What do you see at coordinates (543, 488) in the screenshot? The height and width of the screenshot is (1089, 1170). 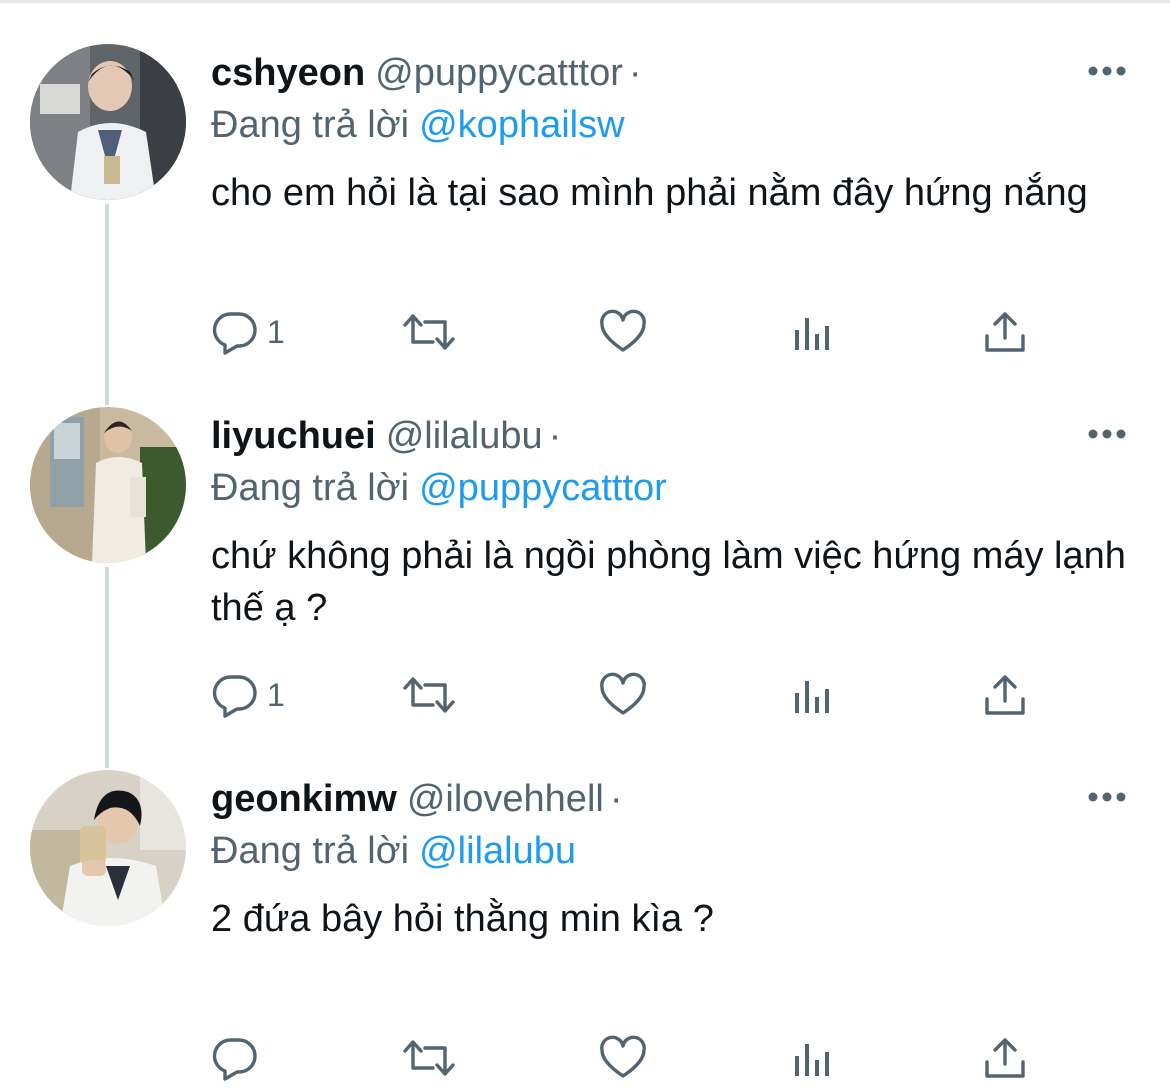 I see `replying-to-link: @puppycatttor` at bounding box center [543, 488].